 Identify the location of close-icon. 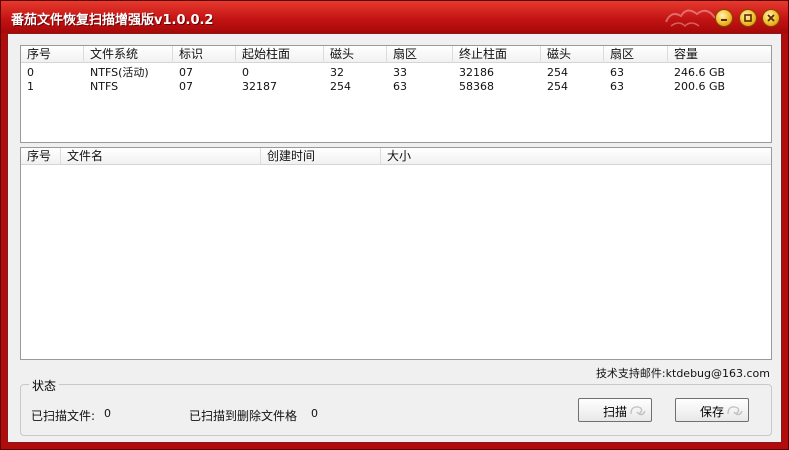
(771, 18).